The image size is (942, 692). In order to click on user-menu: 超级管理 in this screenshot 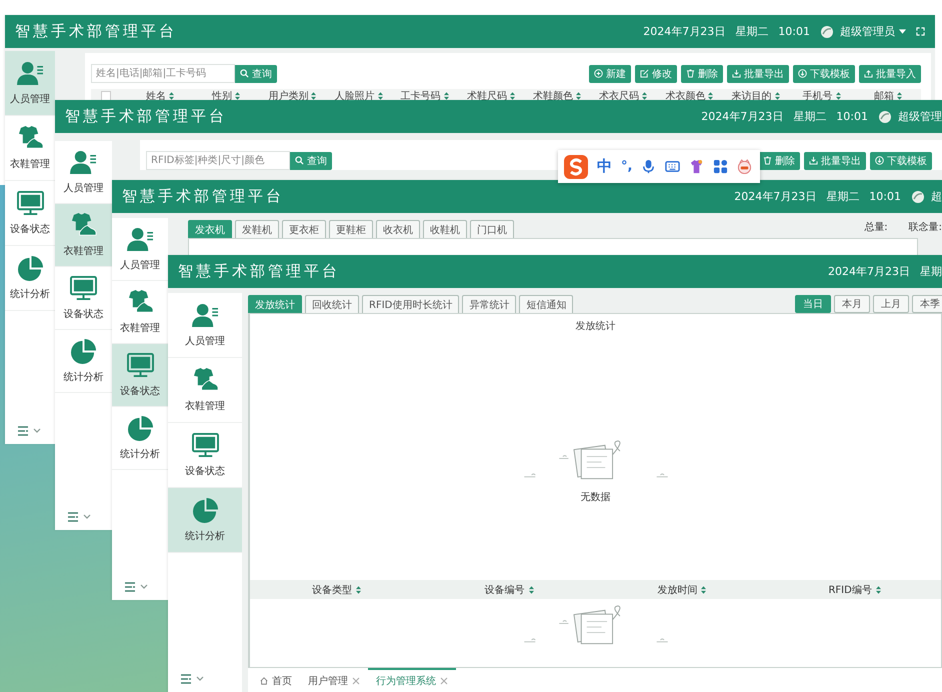, I will do `click(920, 116)`.